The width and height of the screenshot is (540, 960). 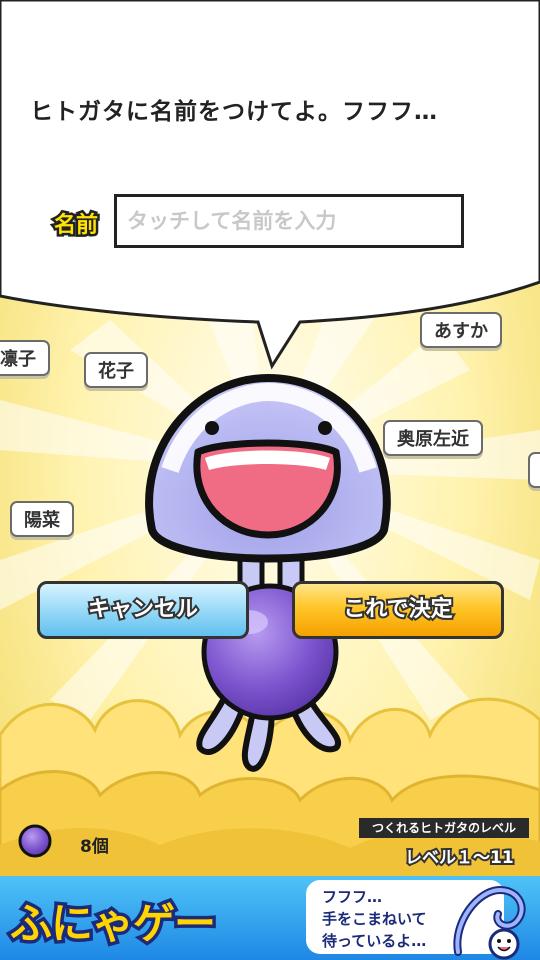 What do you see at coordinates (35, 841) in the screenshot?
I see `orb-icon` at bounding box center [35, 841].